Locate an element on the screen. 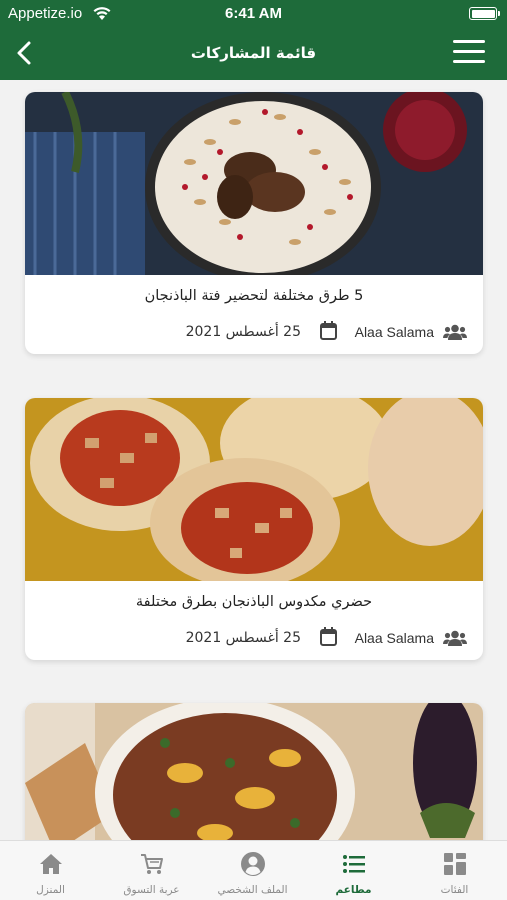 The image size is (507, 900). header: قائمة المشاركات is located at coordinates (253, 54).